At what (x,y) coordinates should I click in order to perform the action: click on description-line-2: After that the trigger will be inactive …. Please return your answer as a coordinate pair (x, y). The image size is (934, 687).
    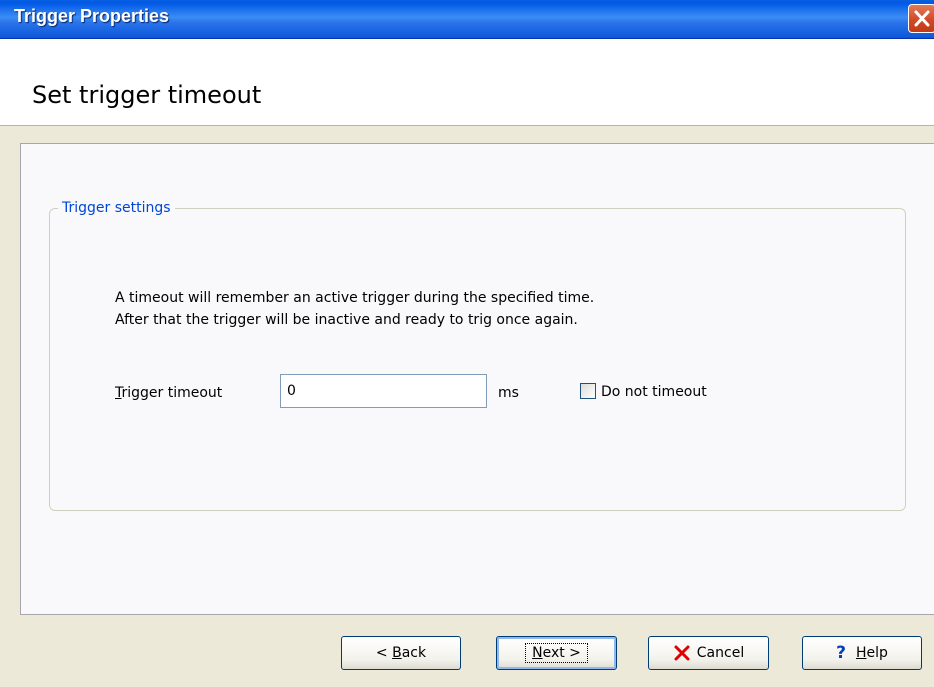
    Looking at the image, I should click on (346, 320).